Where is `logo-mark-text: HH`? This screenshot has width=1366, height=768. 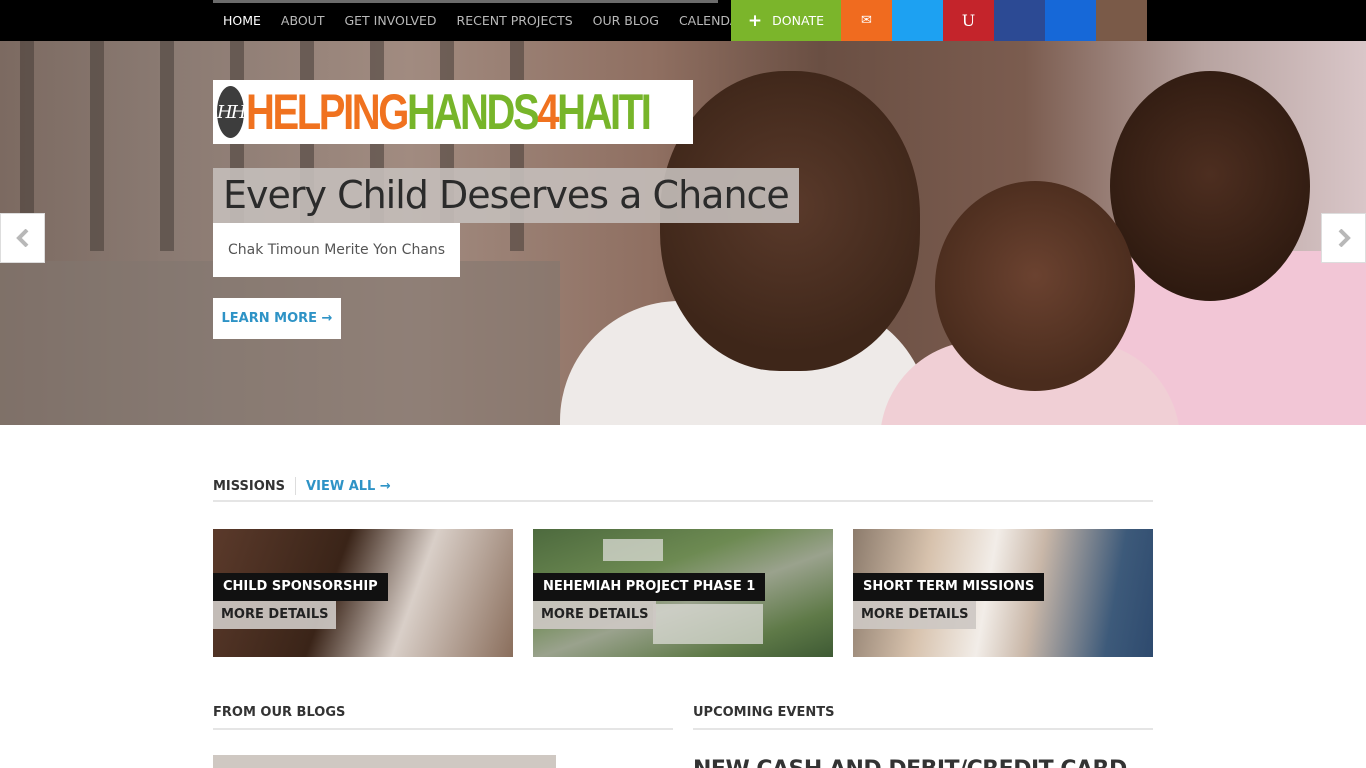 logo-mark-text: HH is located at coordinates (231, 112).